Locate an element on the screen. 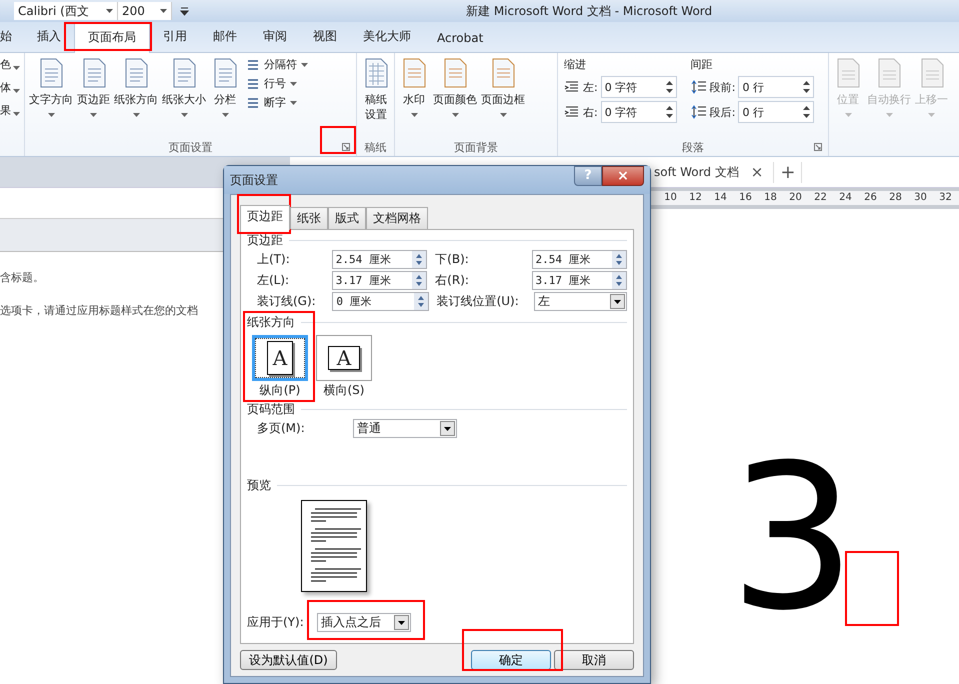 The image size is (959, 684). ribbon-tab: 邮件 is located at coordinates (225, 37).